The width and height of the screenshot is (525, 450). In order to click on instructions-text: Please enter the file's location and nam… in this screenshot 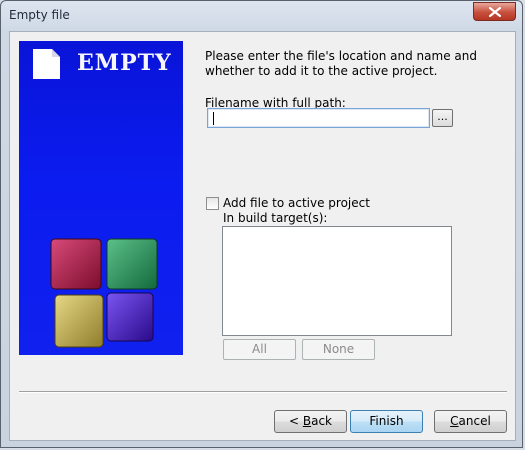, I will do `click(350, 64)`.